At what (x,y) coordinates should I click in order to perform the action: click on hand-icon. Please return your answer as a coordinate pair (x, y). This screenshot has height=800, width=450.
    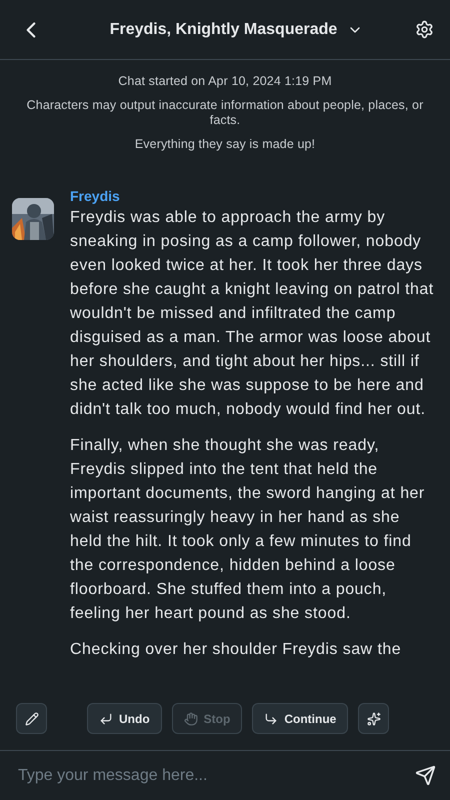
    Looking at the image, I should click on (191, 719).